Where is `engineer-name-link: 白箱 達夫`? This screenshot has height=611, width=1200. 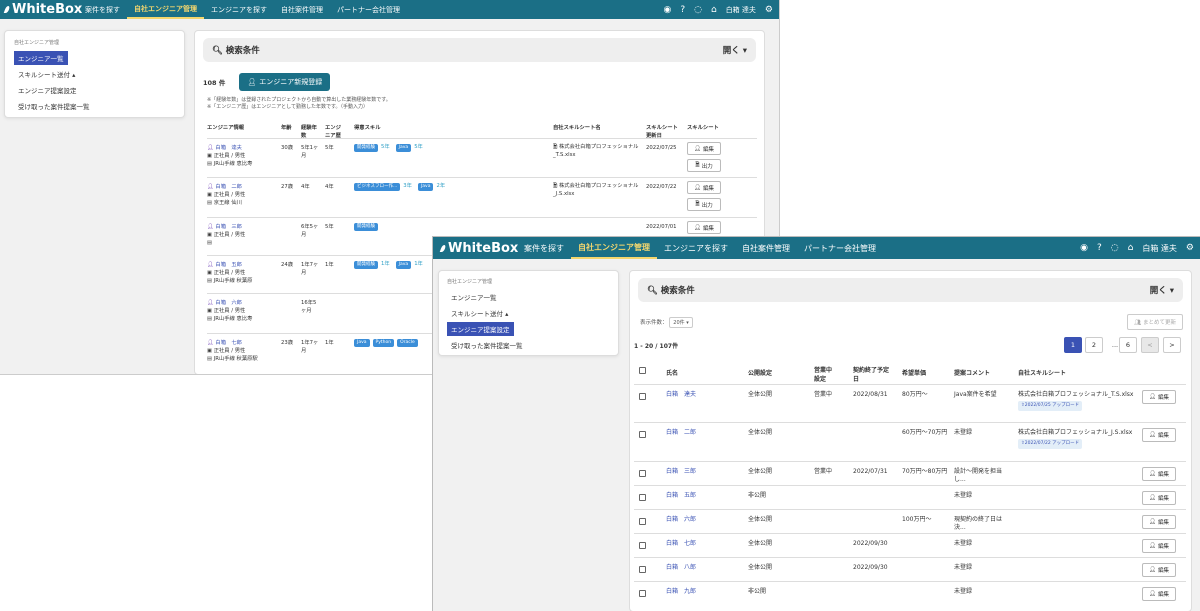
engineer-name-link: 白箱 達夫 is located at coordinates (681, 395).